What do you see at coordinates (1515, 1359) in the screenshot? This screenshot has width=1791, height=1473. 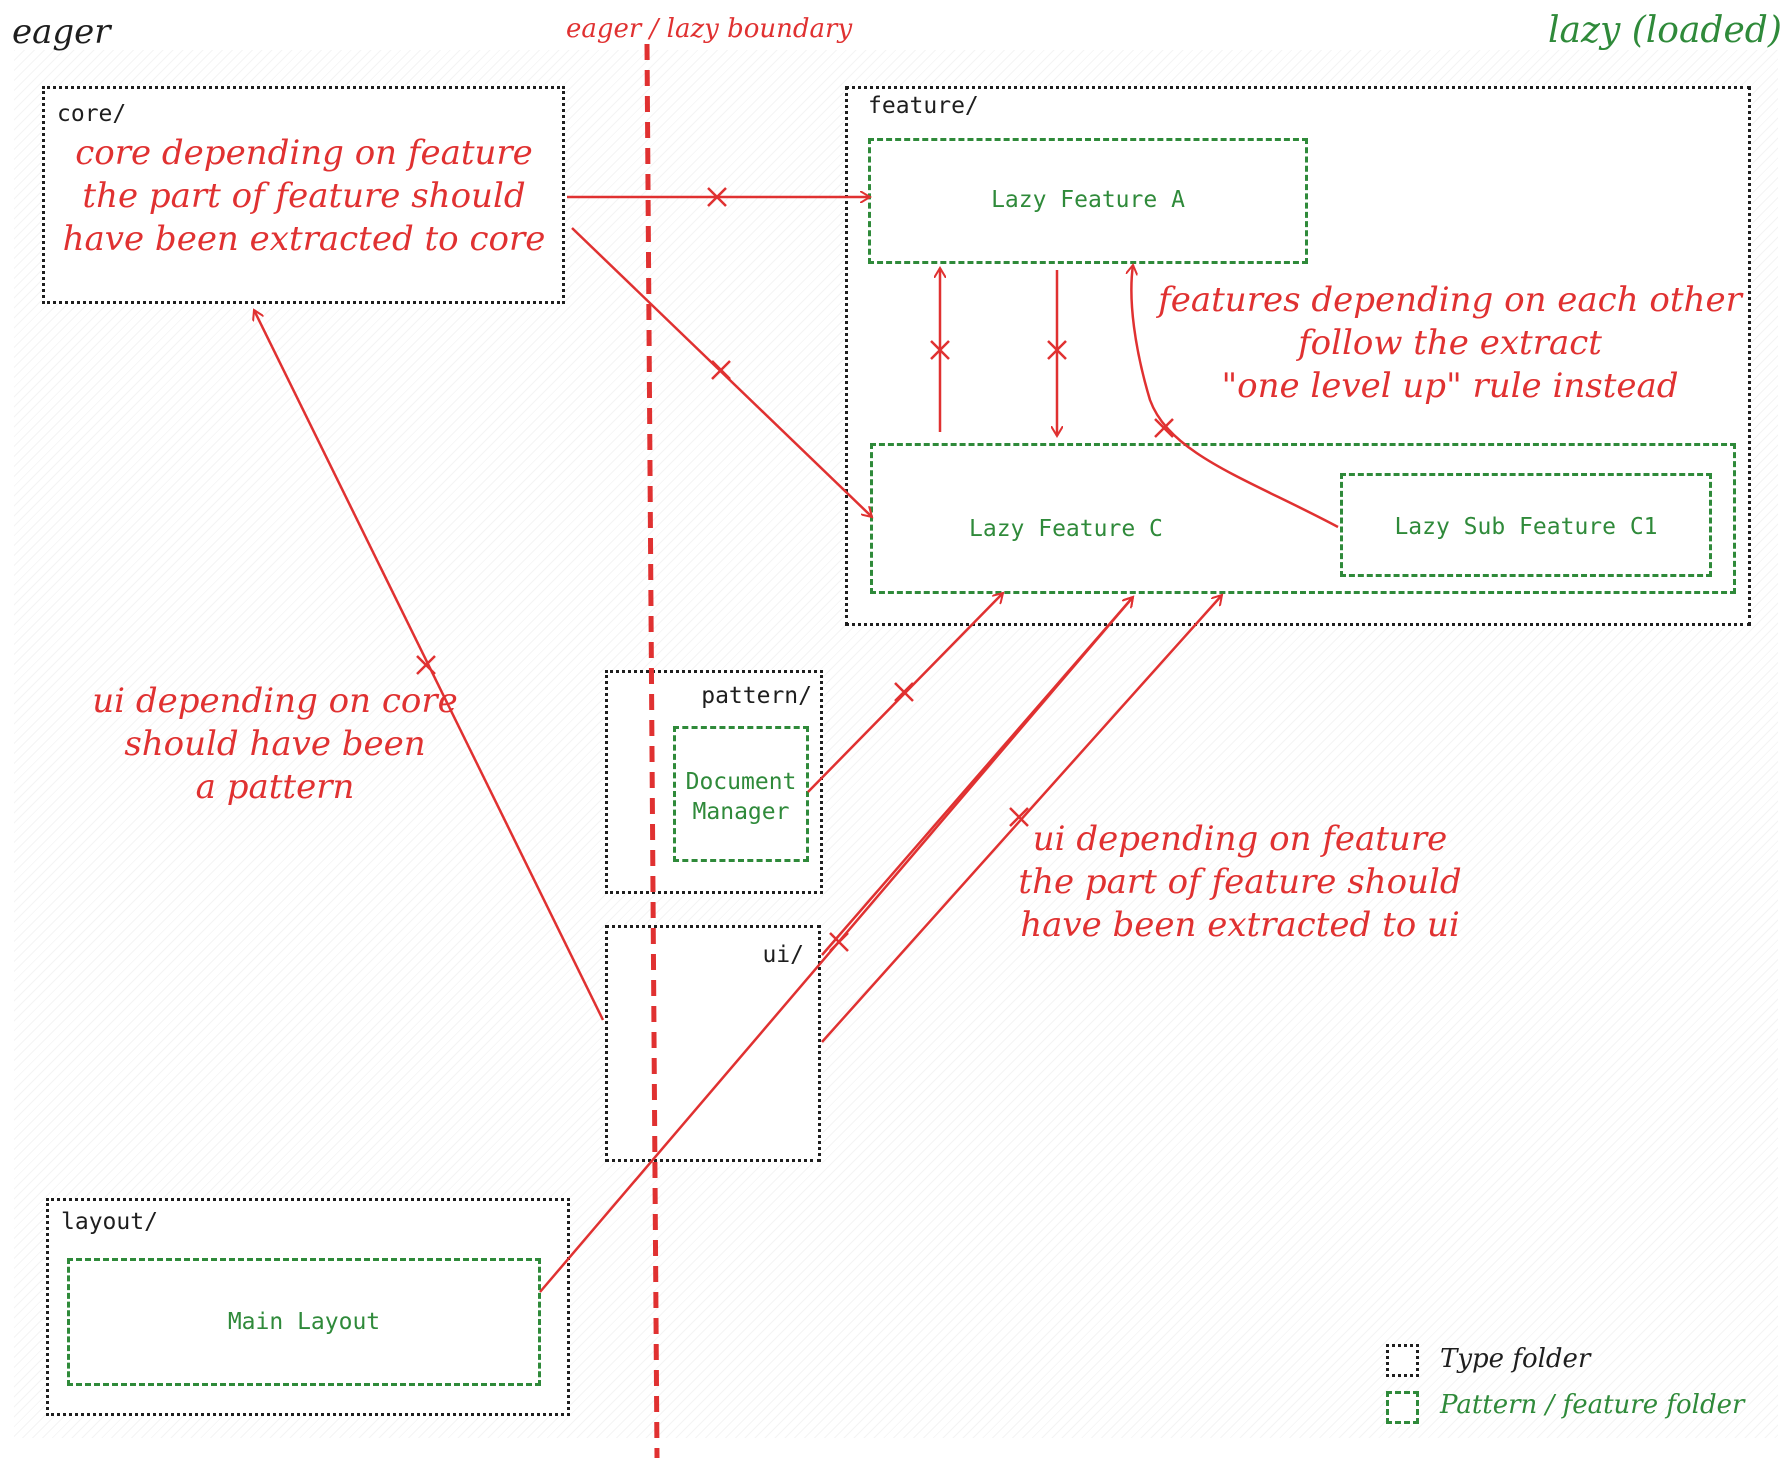 I see `legend-type-folder-label: Type folder` at bounding box center [1515, 1359].